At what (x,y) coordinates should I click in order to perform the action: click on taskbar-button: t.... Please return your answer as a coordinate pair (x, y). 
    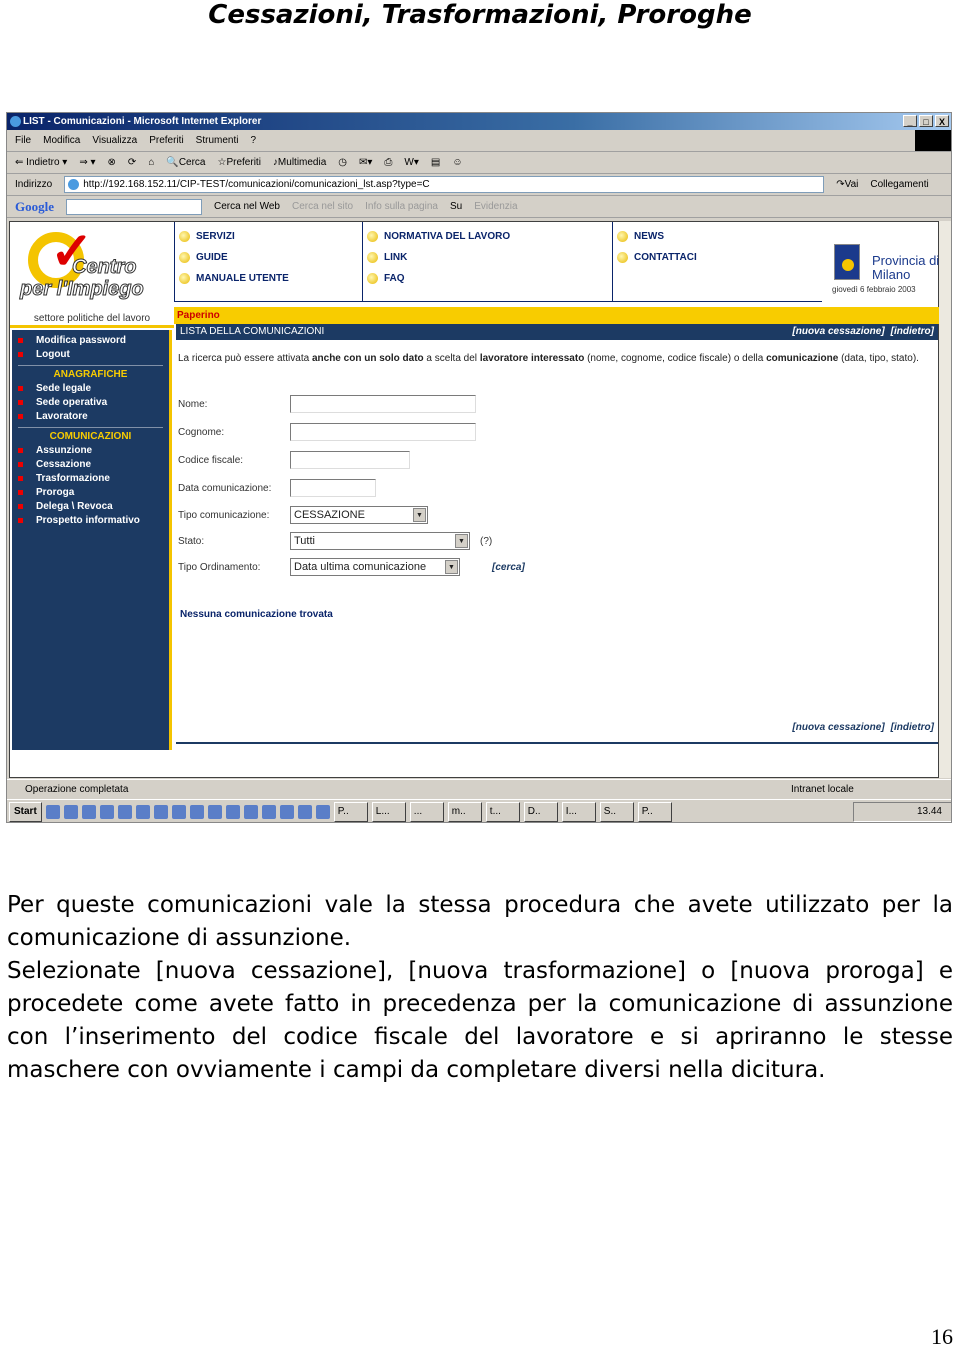
    Looking at the image, I should click on (502, 812).